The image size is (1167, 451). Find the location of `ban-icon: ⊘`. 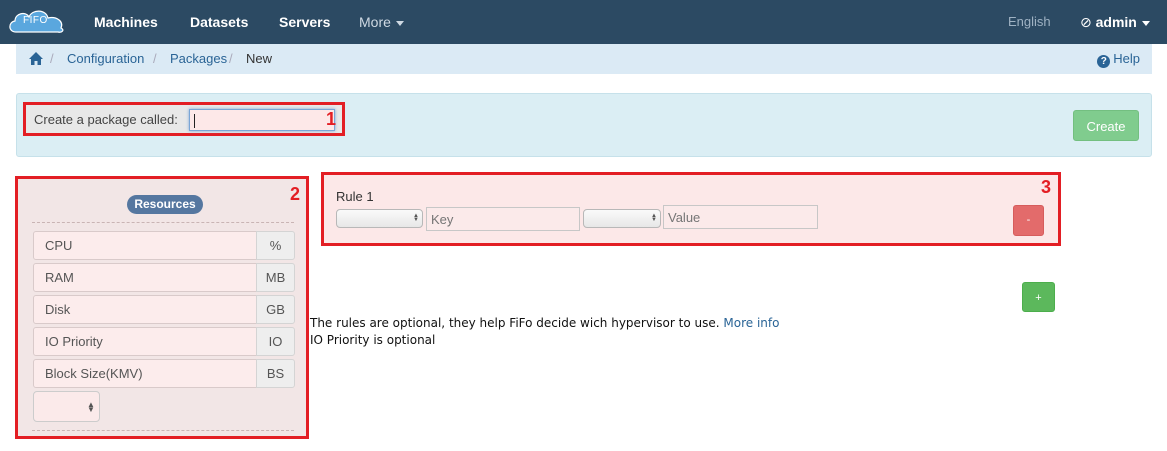

ban-icon: ⊘ is located at coordinates (1086, 22).